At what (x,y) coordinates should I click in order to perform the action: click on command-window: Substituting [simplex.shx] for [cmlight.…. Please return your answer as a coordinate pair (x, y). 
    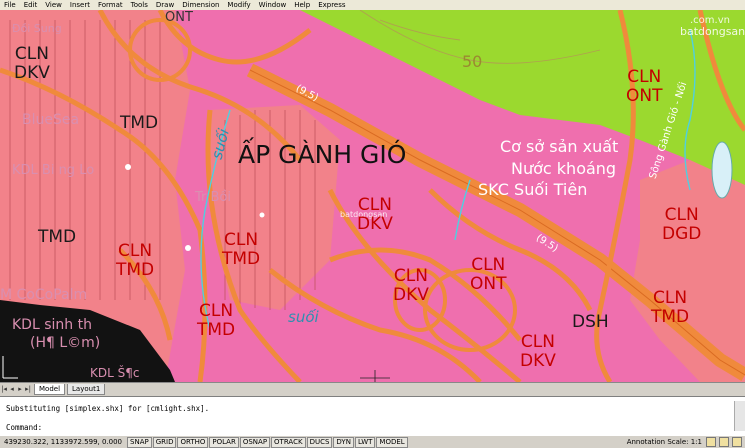
    Looking at the image, I should click on (372, 415).